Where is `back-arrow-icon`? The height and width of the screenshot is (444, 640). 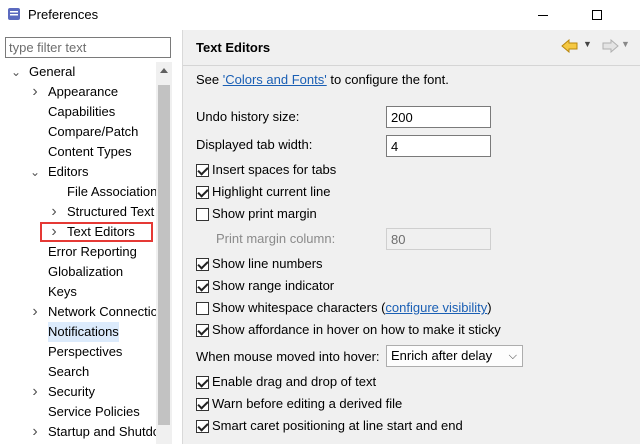
back-arrow-icon is located at coordinates (570, 46).